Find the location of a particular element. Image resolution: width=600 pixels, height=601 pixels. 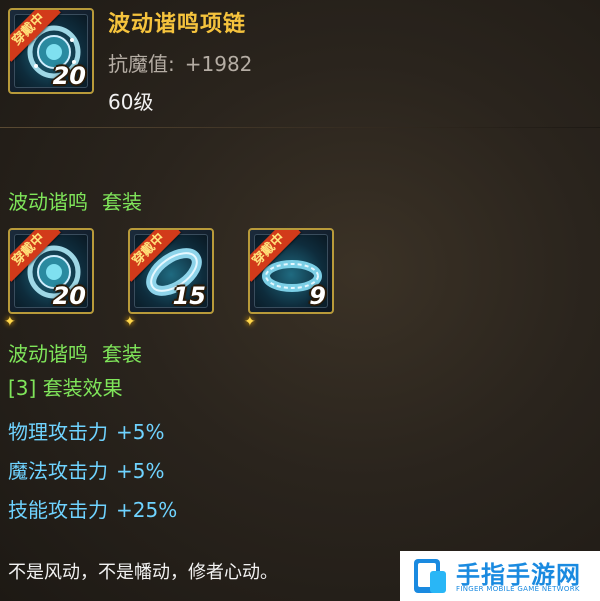

set-bonus-physical: 物理攻击力 +5% is located at coordinates (86, 430).